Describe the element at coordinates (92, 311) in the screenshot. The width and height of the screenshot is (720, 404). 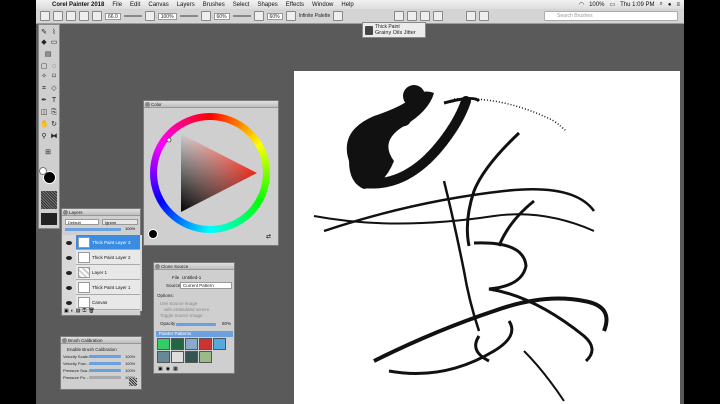
I see `delete-layer-icon: 🗑` at that location.